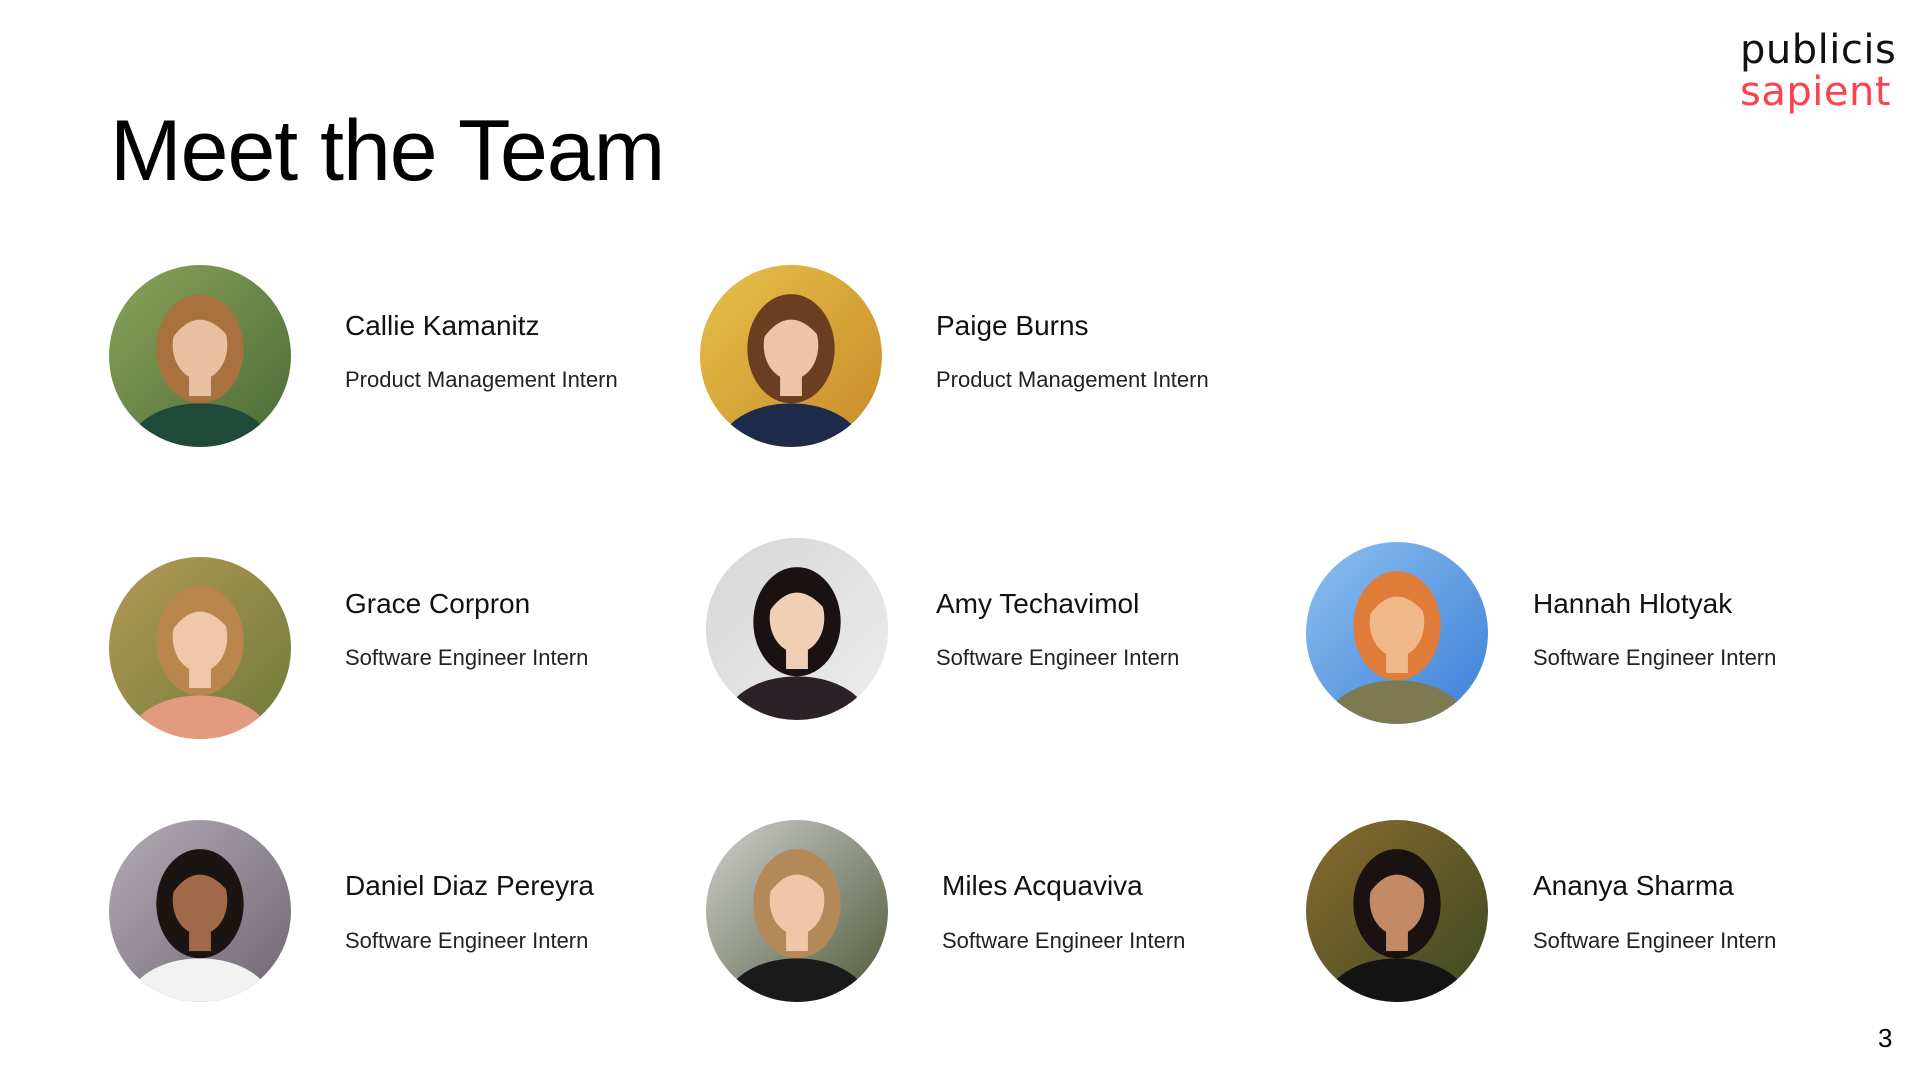 Image resolution: width=1920 pixels, height=1080 pixels. I want to click on member-name: Paige Burns, so click(1012, 325).